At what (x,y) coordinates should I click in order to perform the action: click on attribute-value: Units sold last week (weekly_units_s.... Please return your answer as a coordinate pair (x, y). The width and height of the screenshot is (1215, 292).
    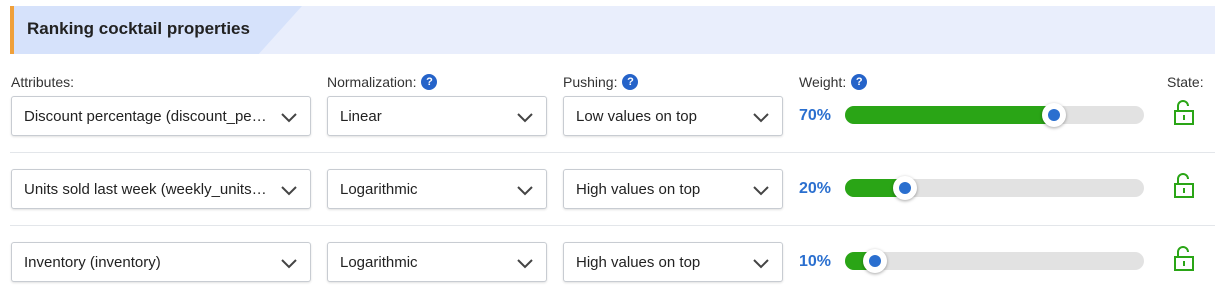
    Looking at the image, I should click on (147, 189).